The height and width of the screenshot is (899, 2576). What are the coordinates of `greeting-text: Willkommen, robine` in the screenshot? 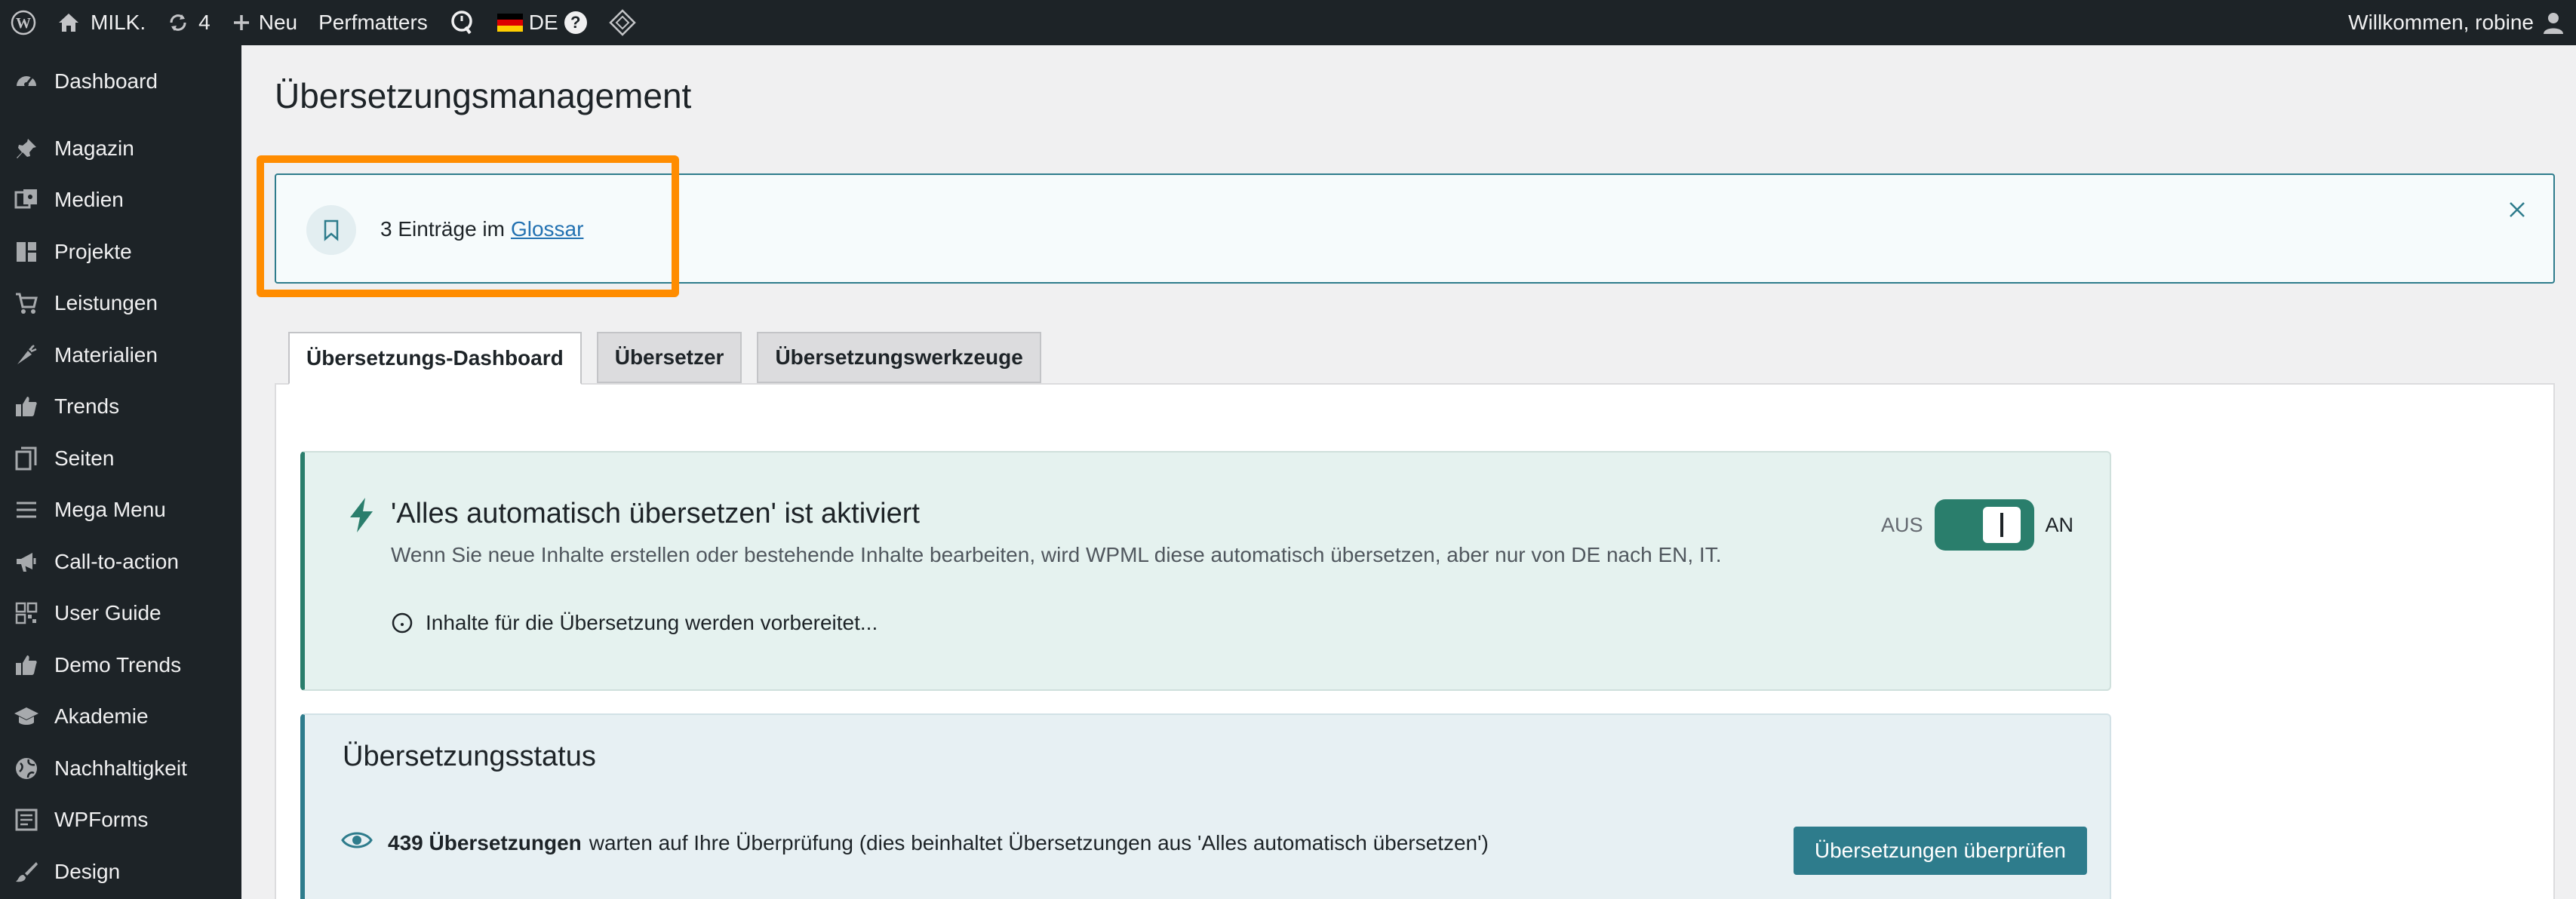 It's located at (2441, 22).